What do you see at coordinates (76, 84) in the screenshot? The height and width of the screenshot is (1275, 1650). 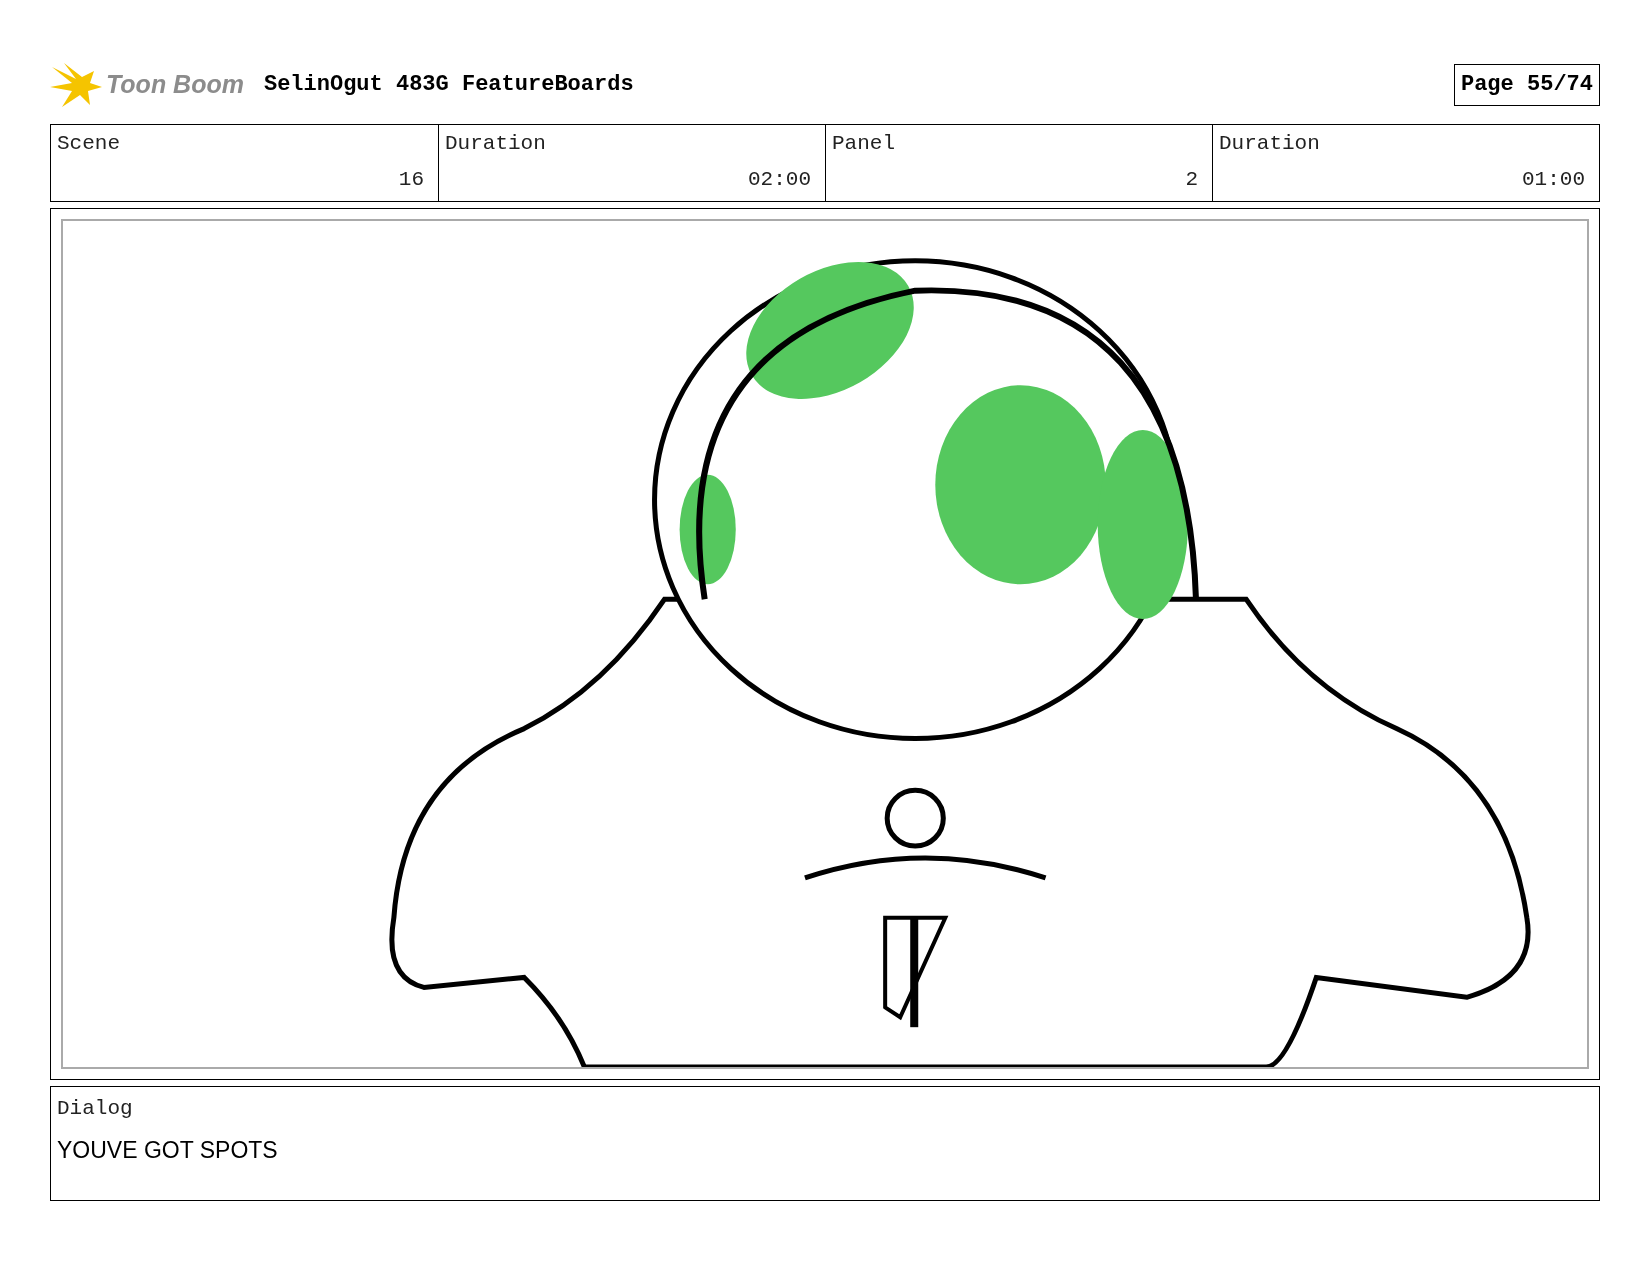 I see `starburst-icon` at bounding box center [76, 84].